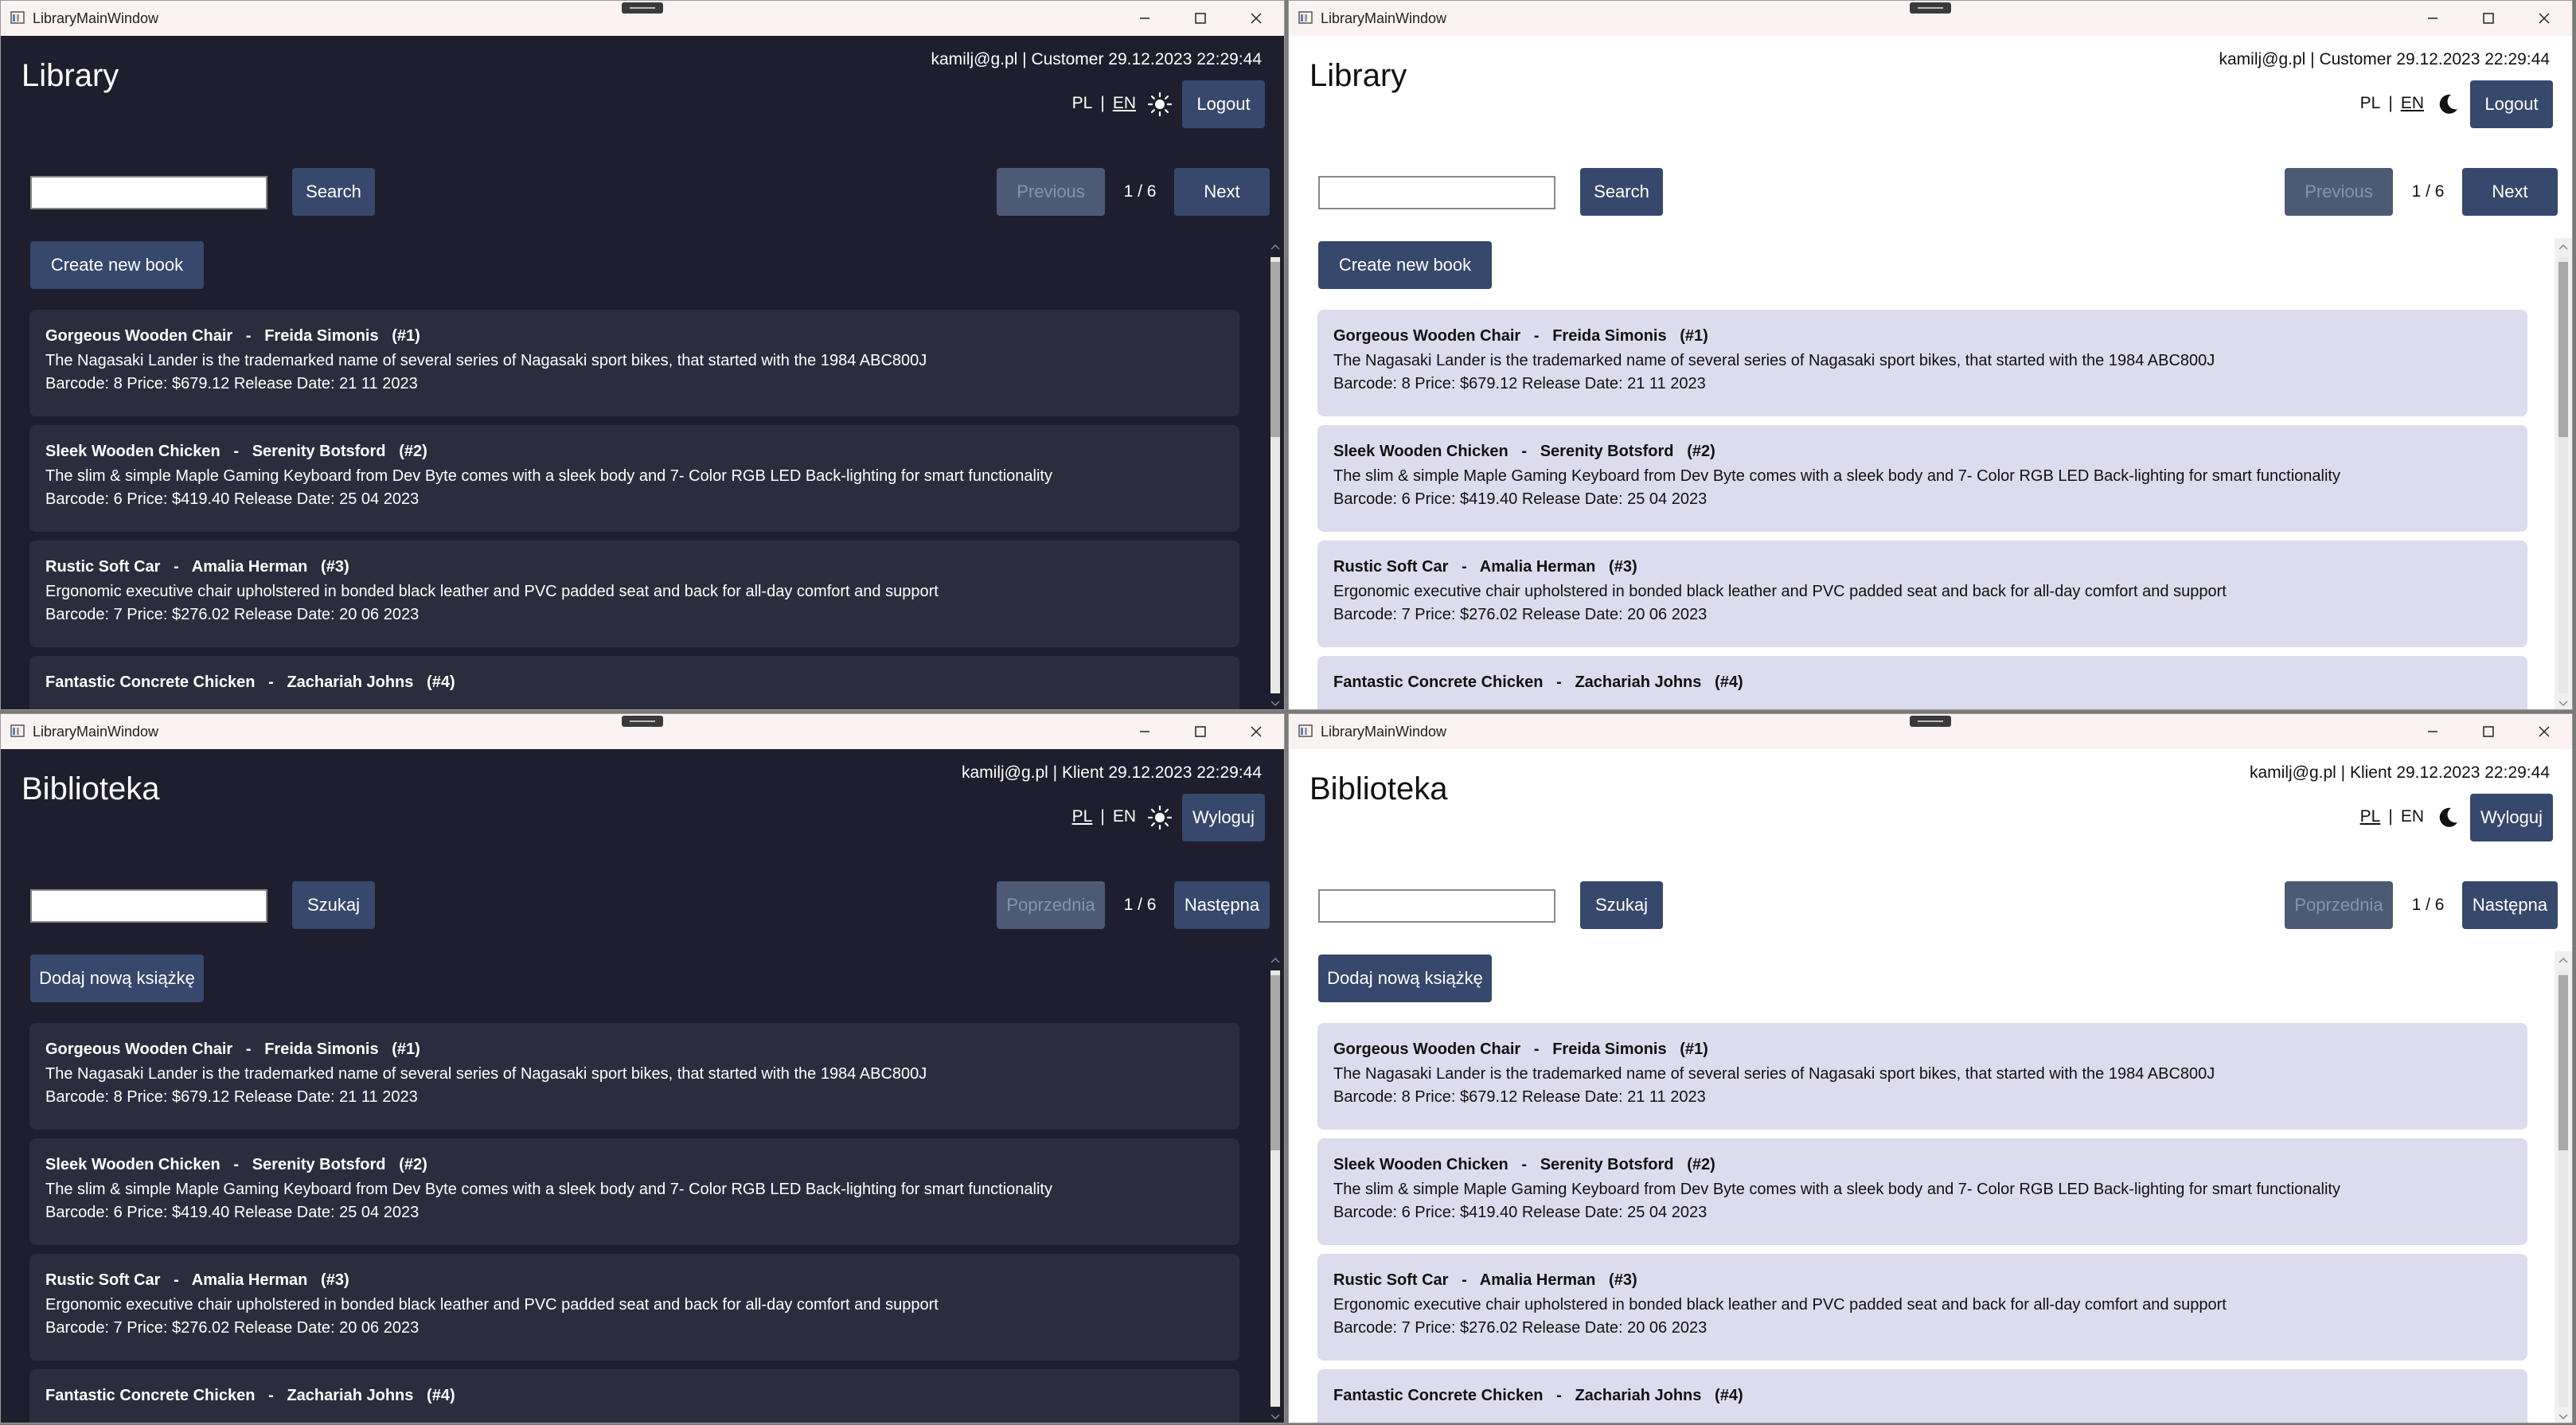 The image size is (2576, 1425). Describe the element at coordinates (1384, 732) in the screenshot. I see `window-title: LibraryMainWindow` at that location.